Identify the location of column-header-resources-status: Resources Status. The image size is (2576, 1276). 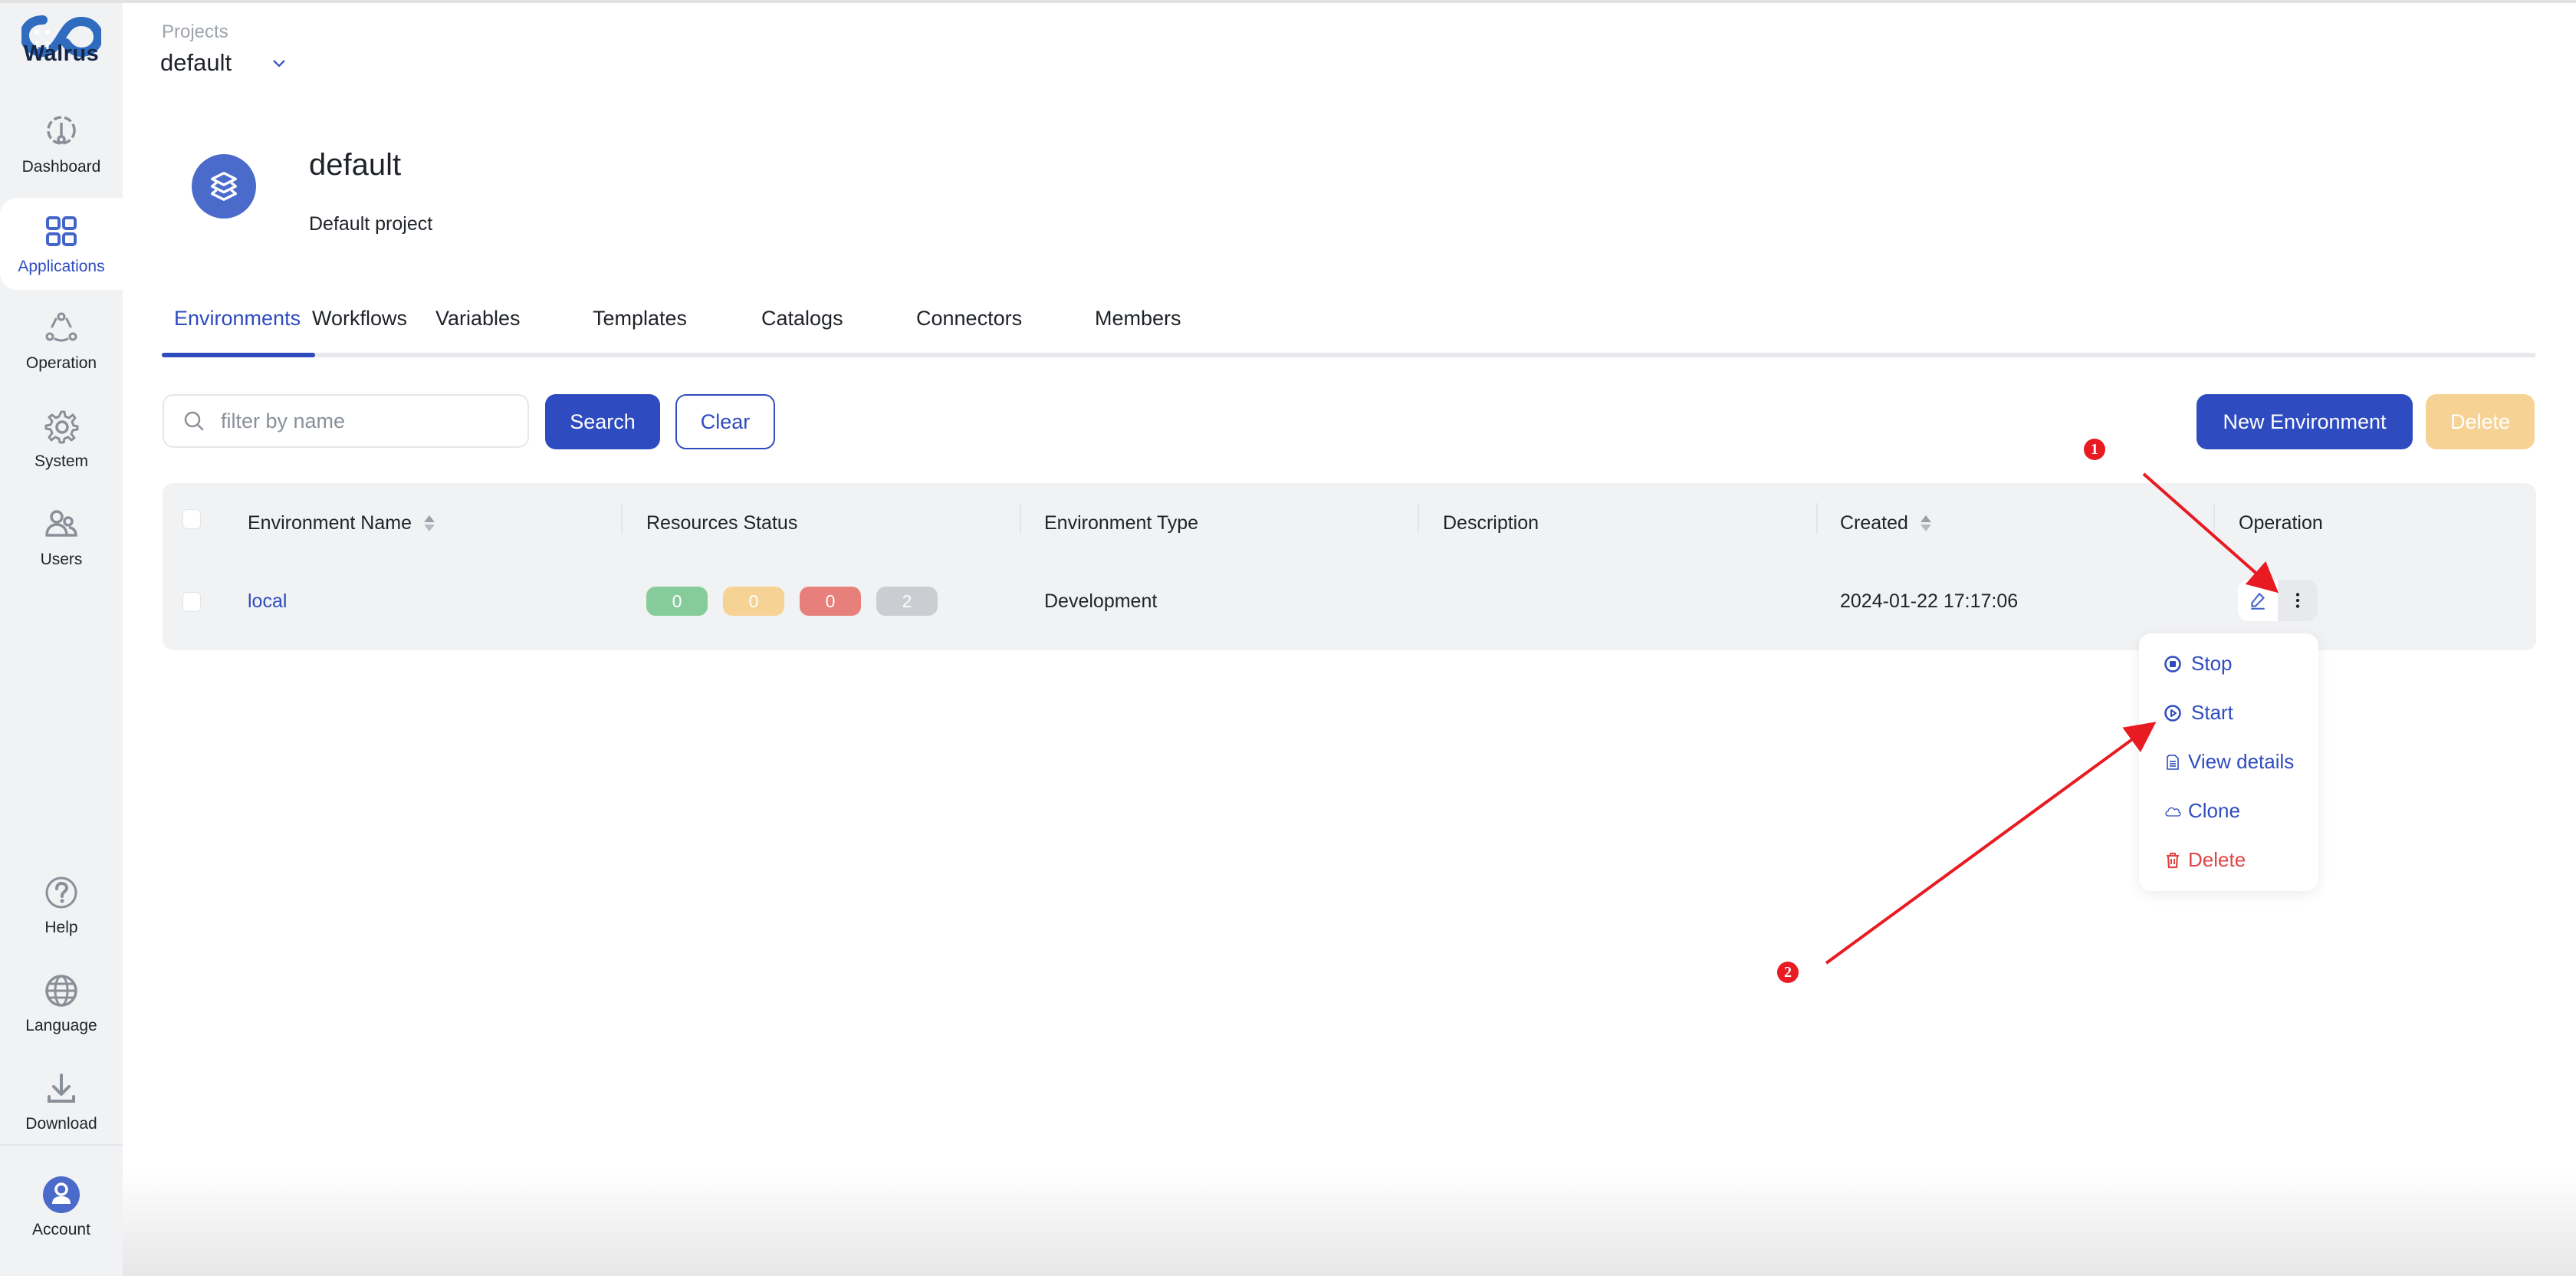
(722, 522).